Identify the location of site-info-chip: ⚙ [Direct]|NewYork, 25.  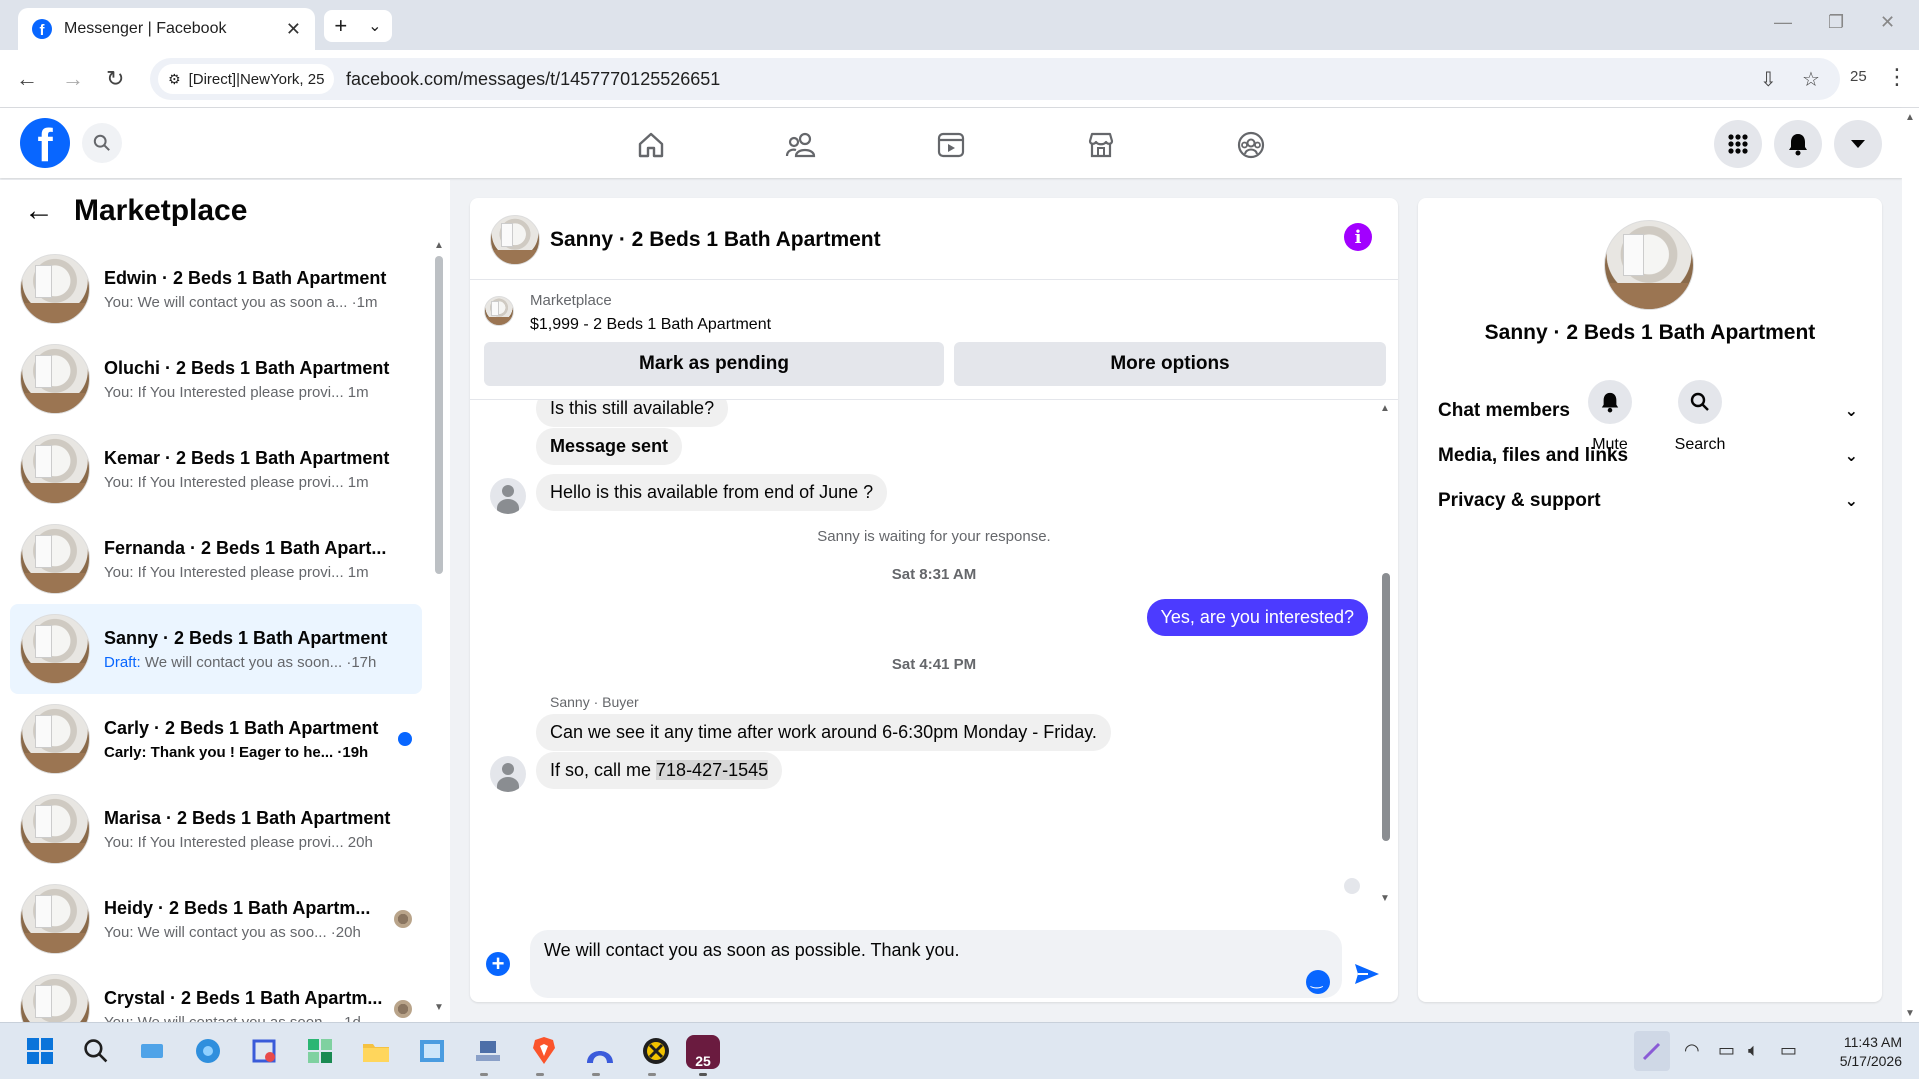
(246, 79).